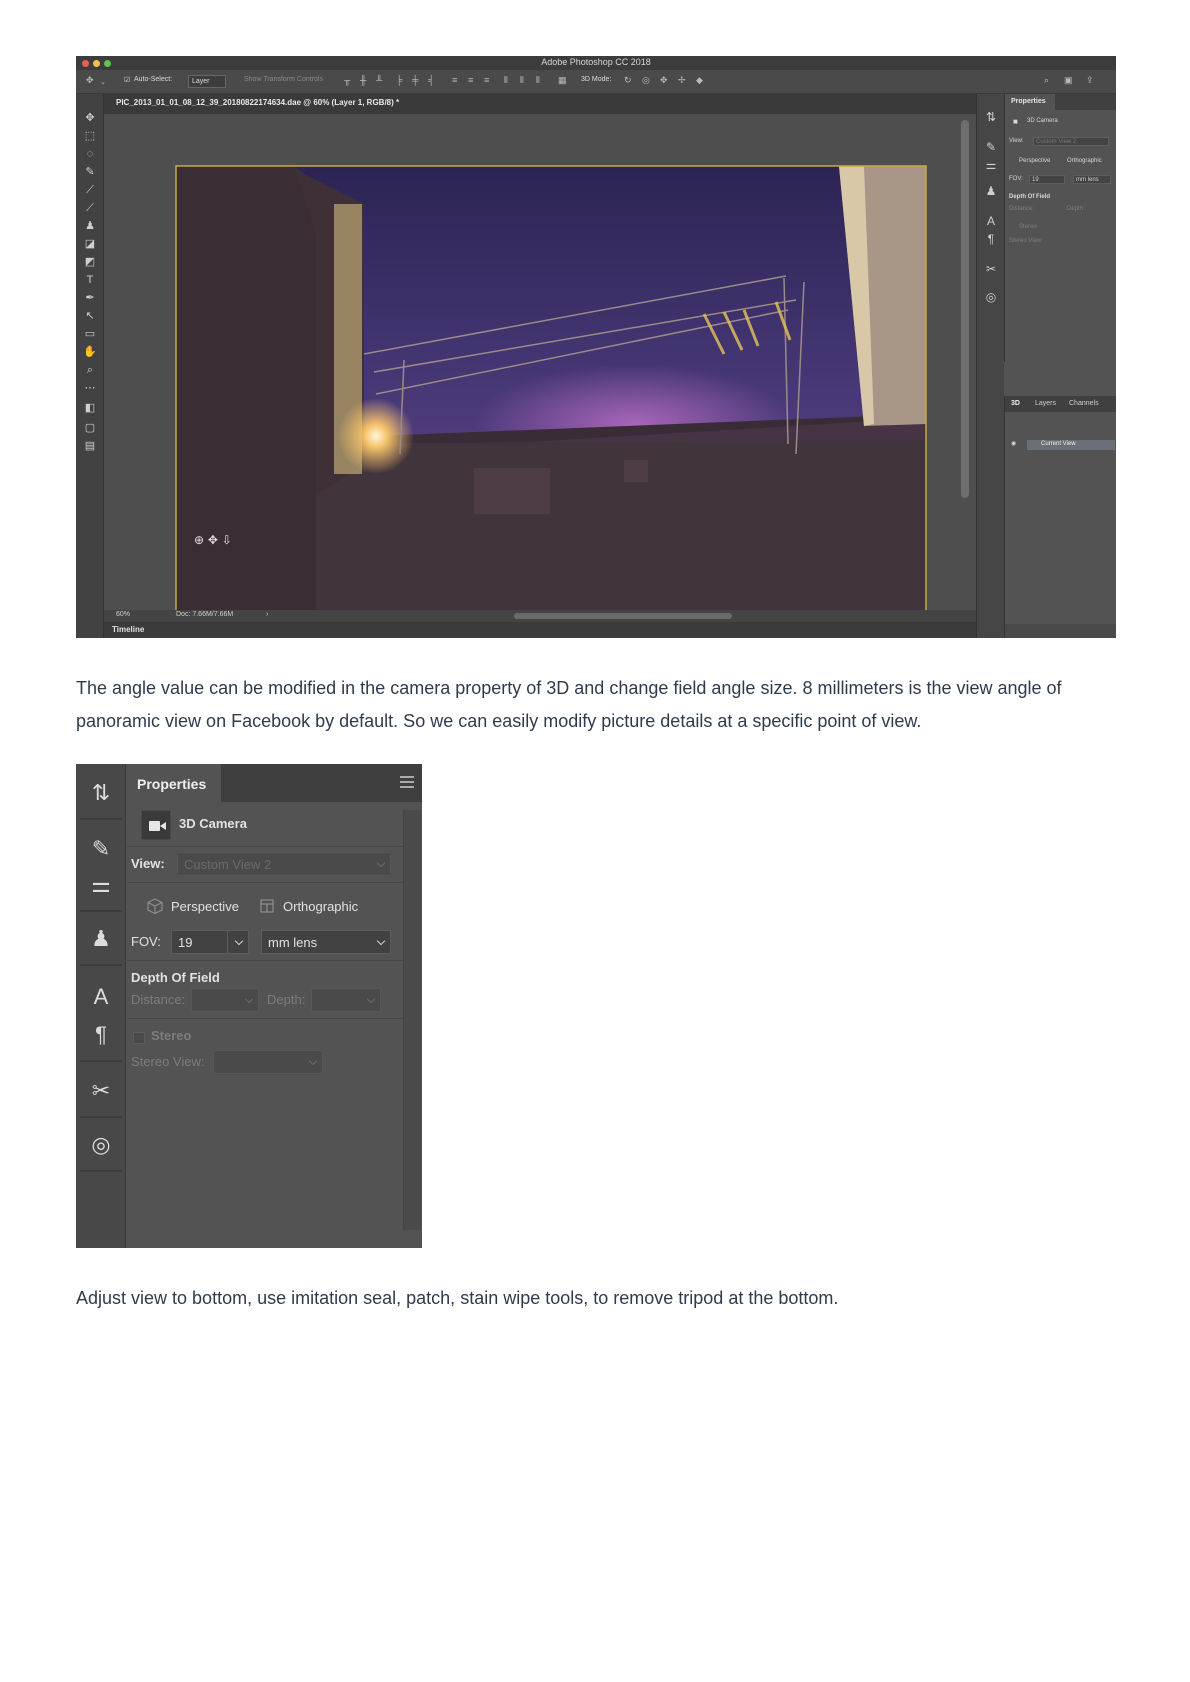 This screenshot has height=1682, width=1190. Describe the element at coordinates (90, 446) in the screenshot. I see `screen-mode-icon: ▤` at that location.